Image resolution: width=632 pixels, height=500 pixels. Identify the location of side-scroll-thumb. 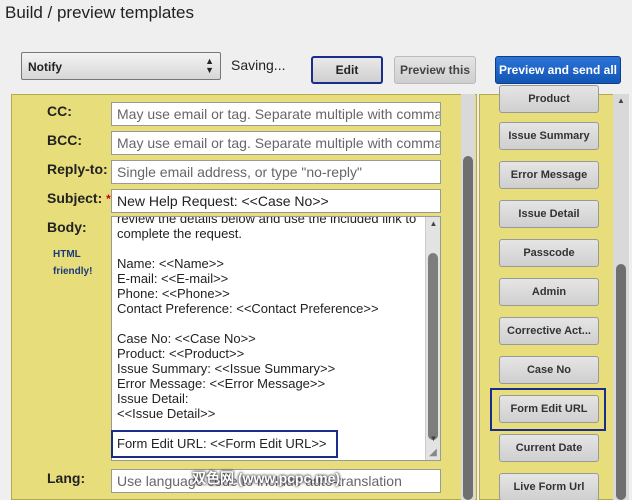
(621, 382).